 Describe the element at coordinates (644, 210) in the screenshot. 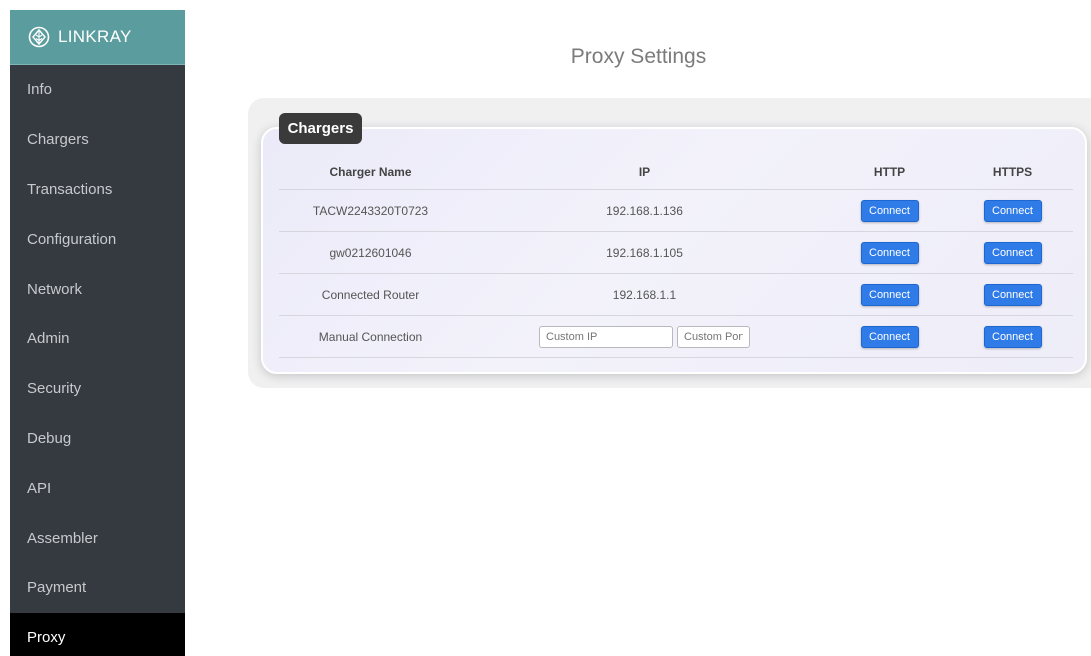

I see `charger-ip: 192.168.1.136` at that location.